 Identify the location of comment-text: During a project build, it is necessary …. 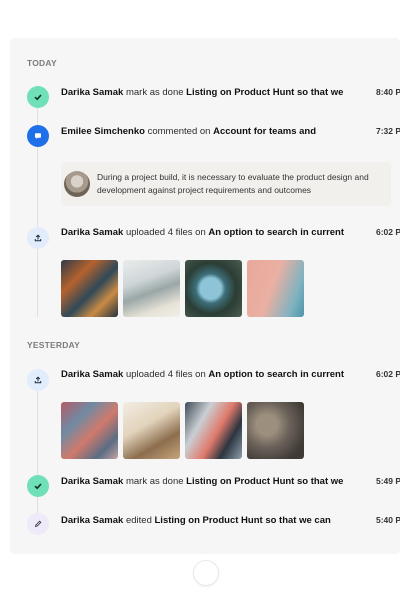
(233, 183).